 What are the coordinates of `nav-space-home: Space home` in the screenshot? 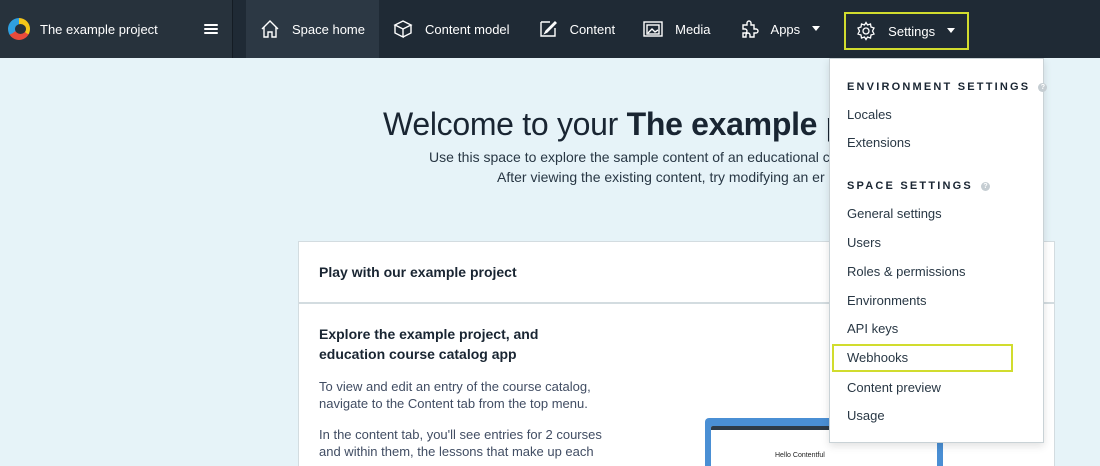 It's located at (312, 29).